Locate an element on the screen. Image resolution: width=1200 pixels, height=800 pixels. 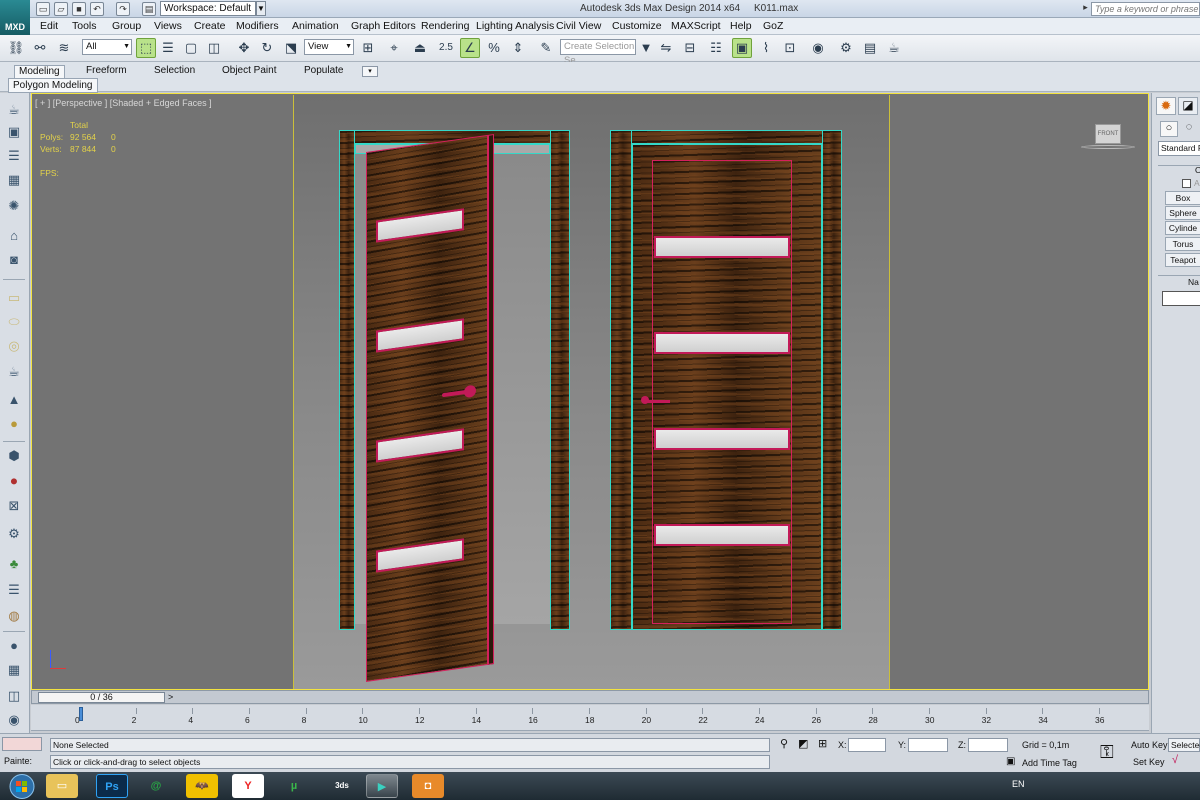
photoshop-taskbar-icon: Ps is located at coordinates (112, 786).